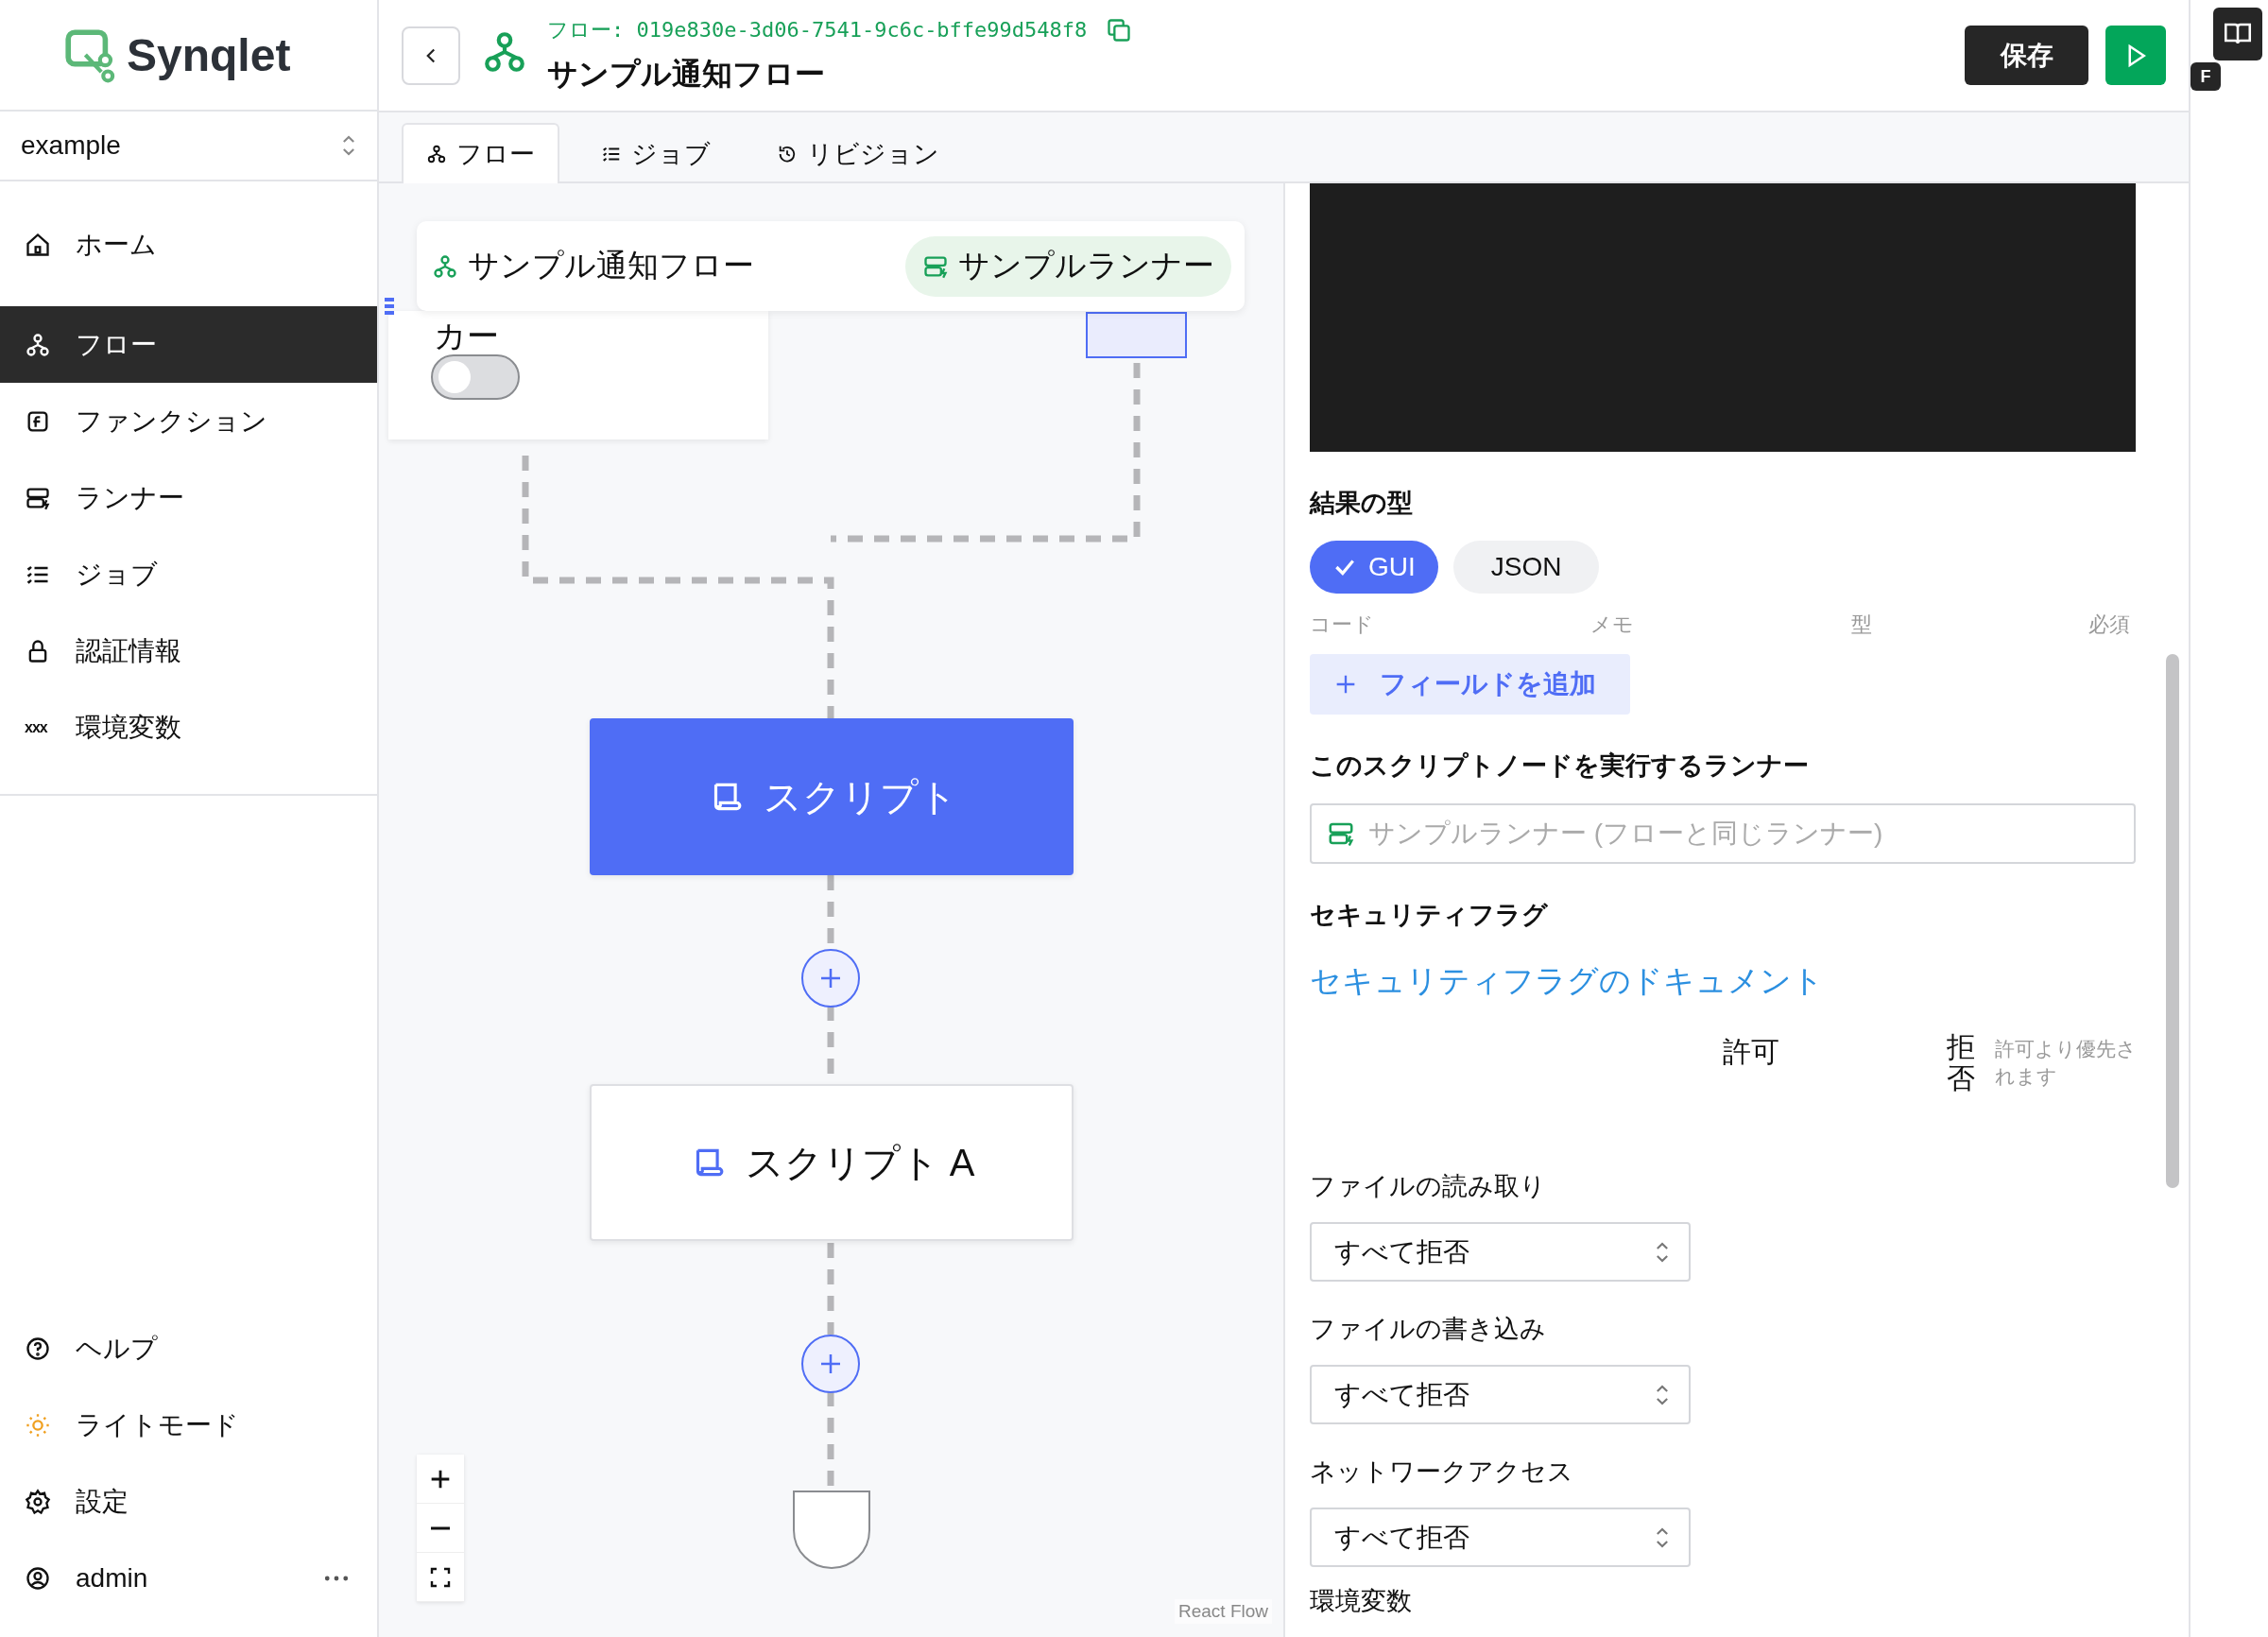 This screenshot has height=1637, width=2268. Describe the element at coordinates (1751, 1052) in the screenshot. I see `allow-header: 許可` at that location.